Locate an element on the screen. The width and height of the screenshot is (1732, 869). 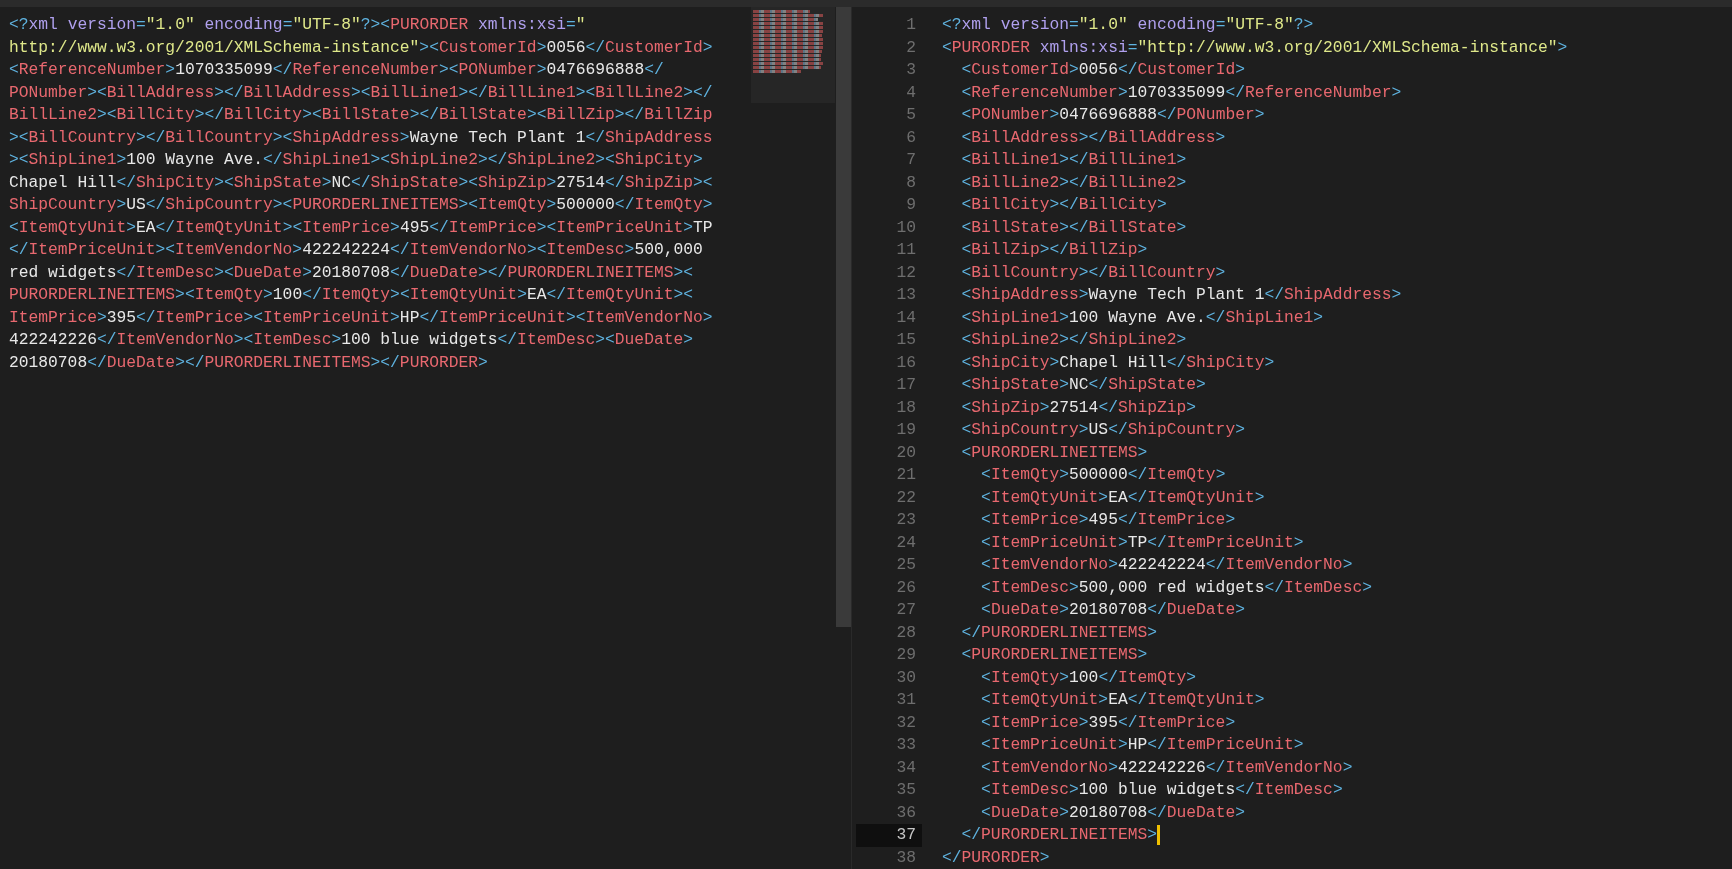
line-number: 18 is located at coordinates (906, 407).